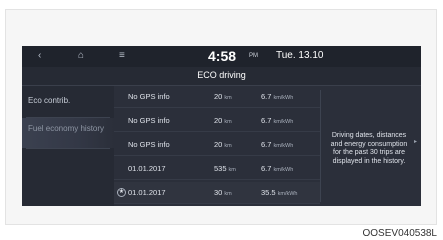  Describe the element at coordinates (39, 56) in the screenshot. I see `back-icon: ‹` at that location.